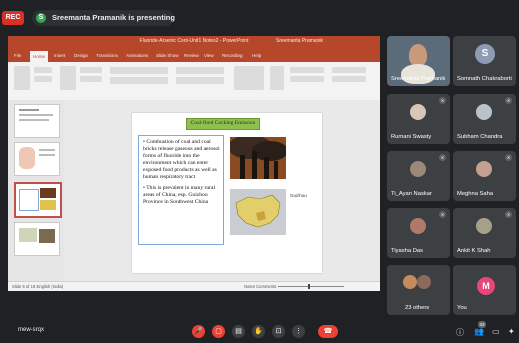  Describe the element at coordinates (485, 54) in the screenshot. I see `participant-avatar: S` at that location.